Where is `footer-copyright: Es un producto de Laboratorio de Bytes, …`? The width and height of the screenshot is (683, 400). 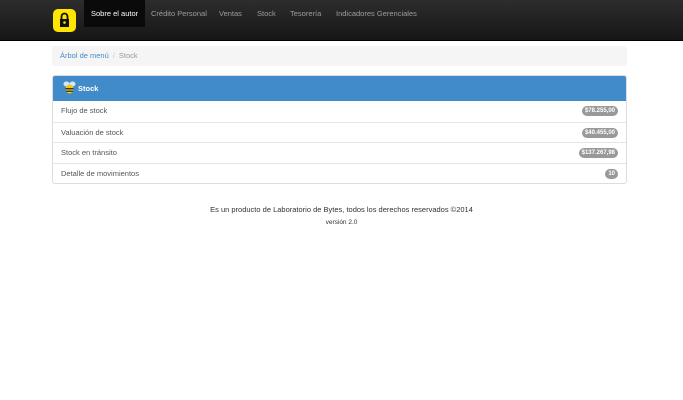
footer-copyright: Es un producto de Laboratorio de Bytes, … is located at coordinates (341, 209).